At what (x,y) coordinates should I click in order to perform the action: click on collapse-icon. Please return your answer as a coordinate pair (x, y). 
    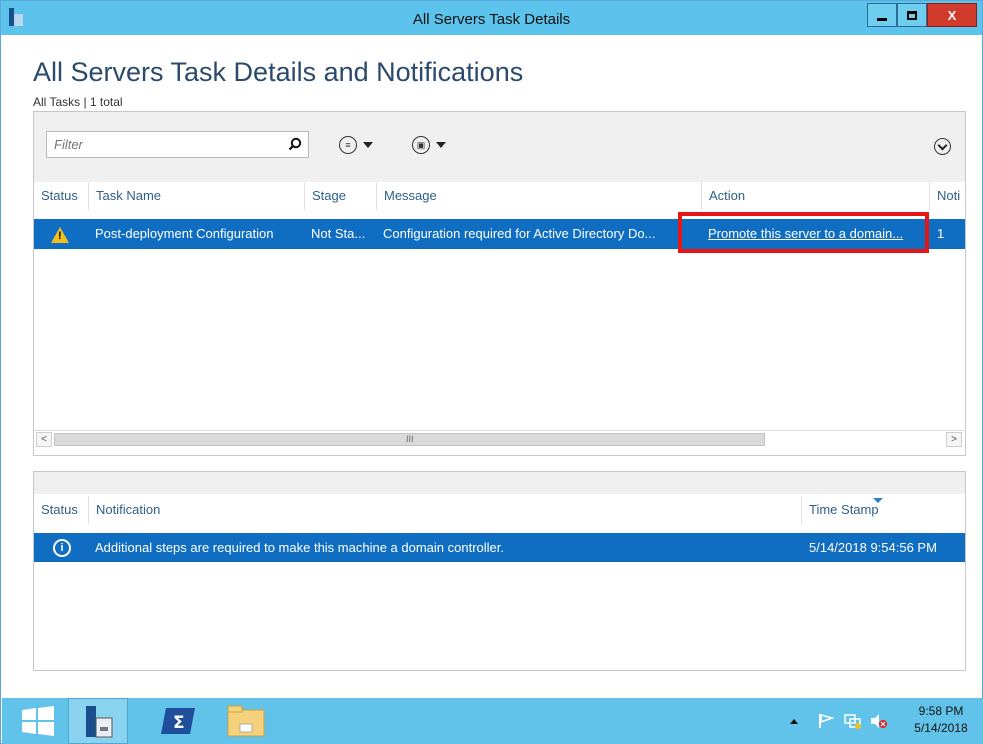
    Looking at the image, I should click on (942, 146).